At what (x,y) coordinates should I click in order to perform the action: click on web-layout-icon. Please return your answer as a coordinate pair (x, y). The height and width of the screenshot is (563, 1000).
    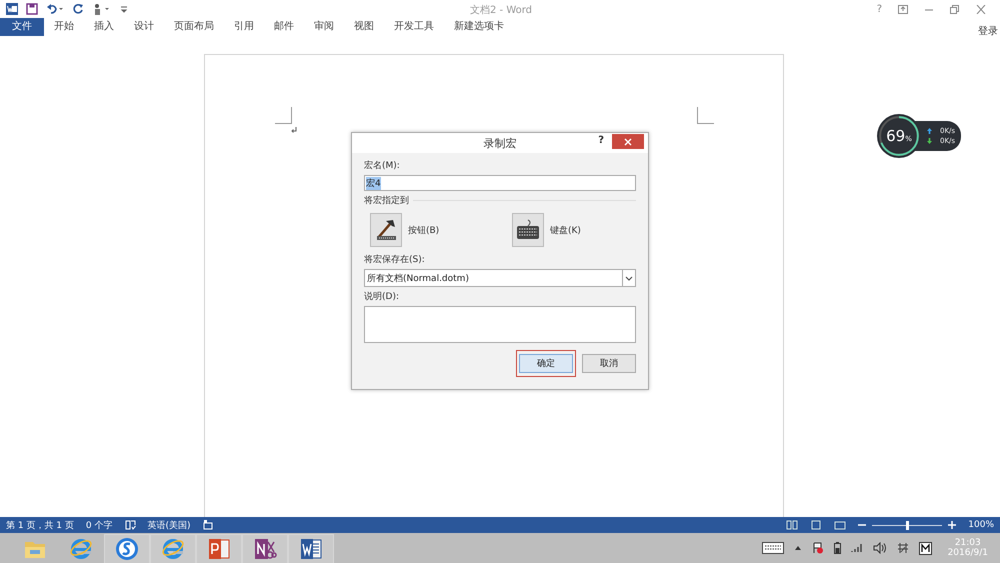
    Looking at the image, I should click on (840, 525).